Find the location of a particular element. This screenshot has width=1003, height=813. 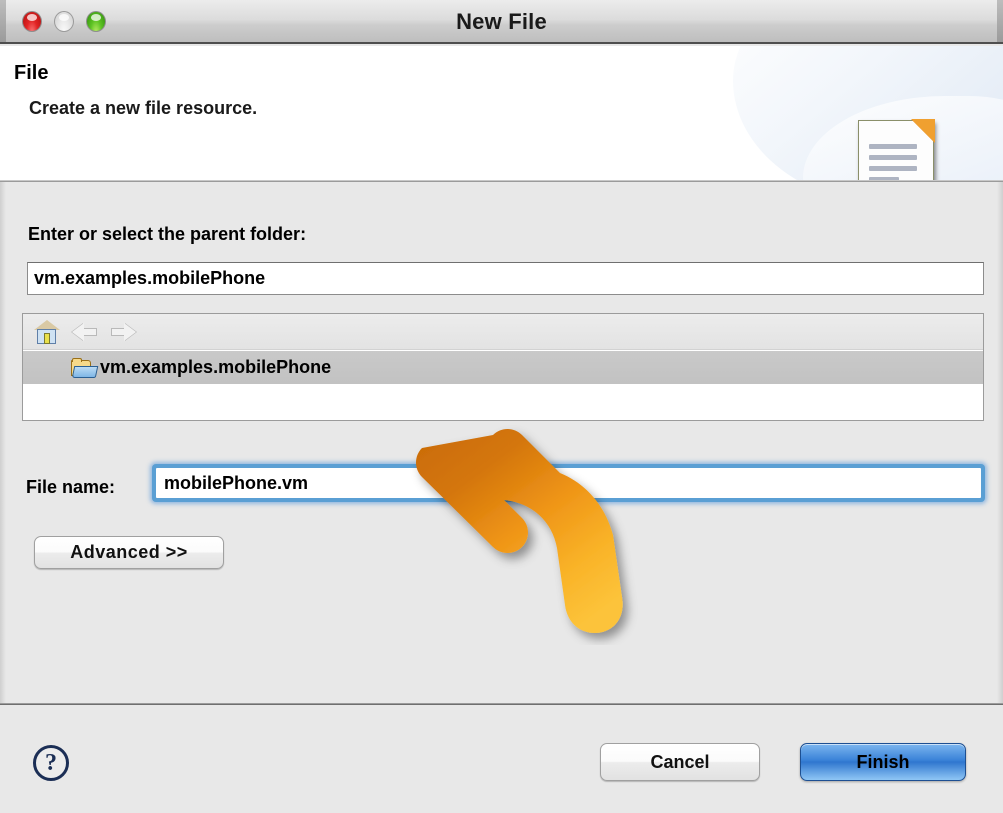

parent-folder-label: Enter or select the parent folder: is located at coordinates (167, 234).